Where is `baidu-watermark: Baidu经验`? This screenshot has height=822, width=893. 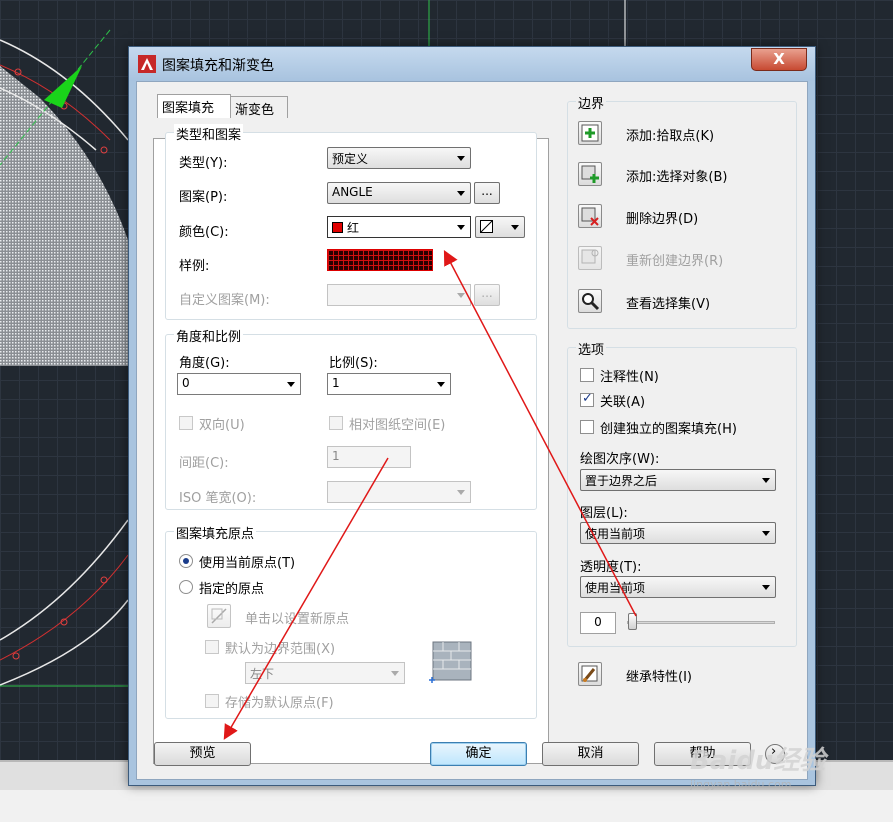
baidu-watermark: Baidu经验 is located at coordinates (758, 761).